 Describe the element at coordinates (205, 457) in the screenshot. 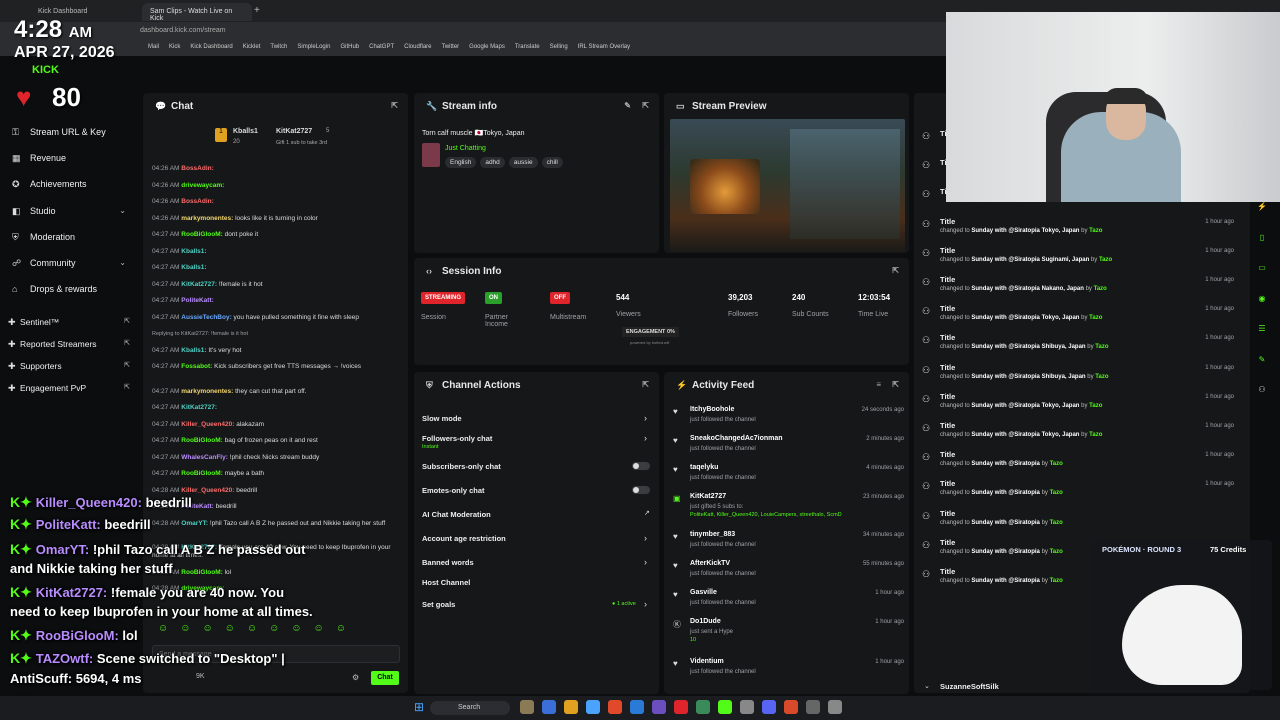

I see `chat-username: WhalesCanFly:` at that location.